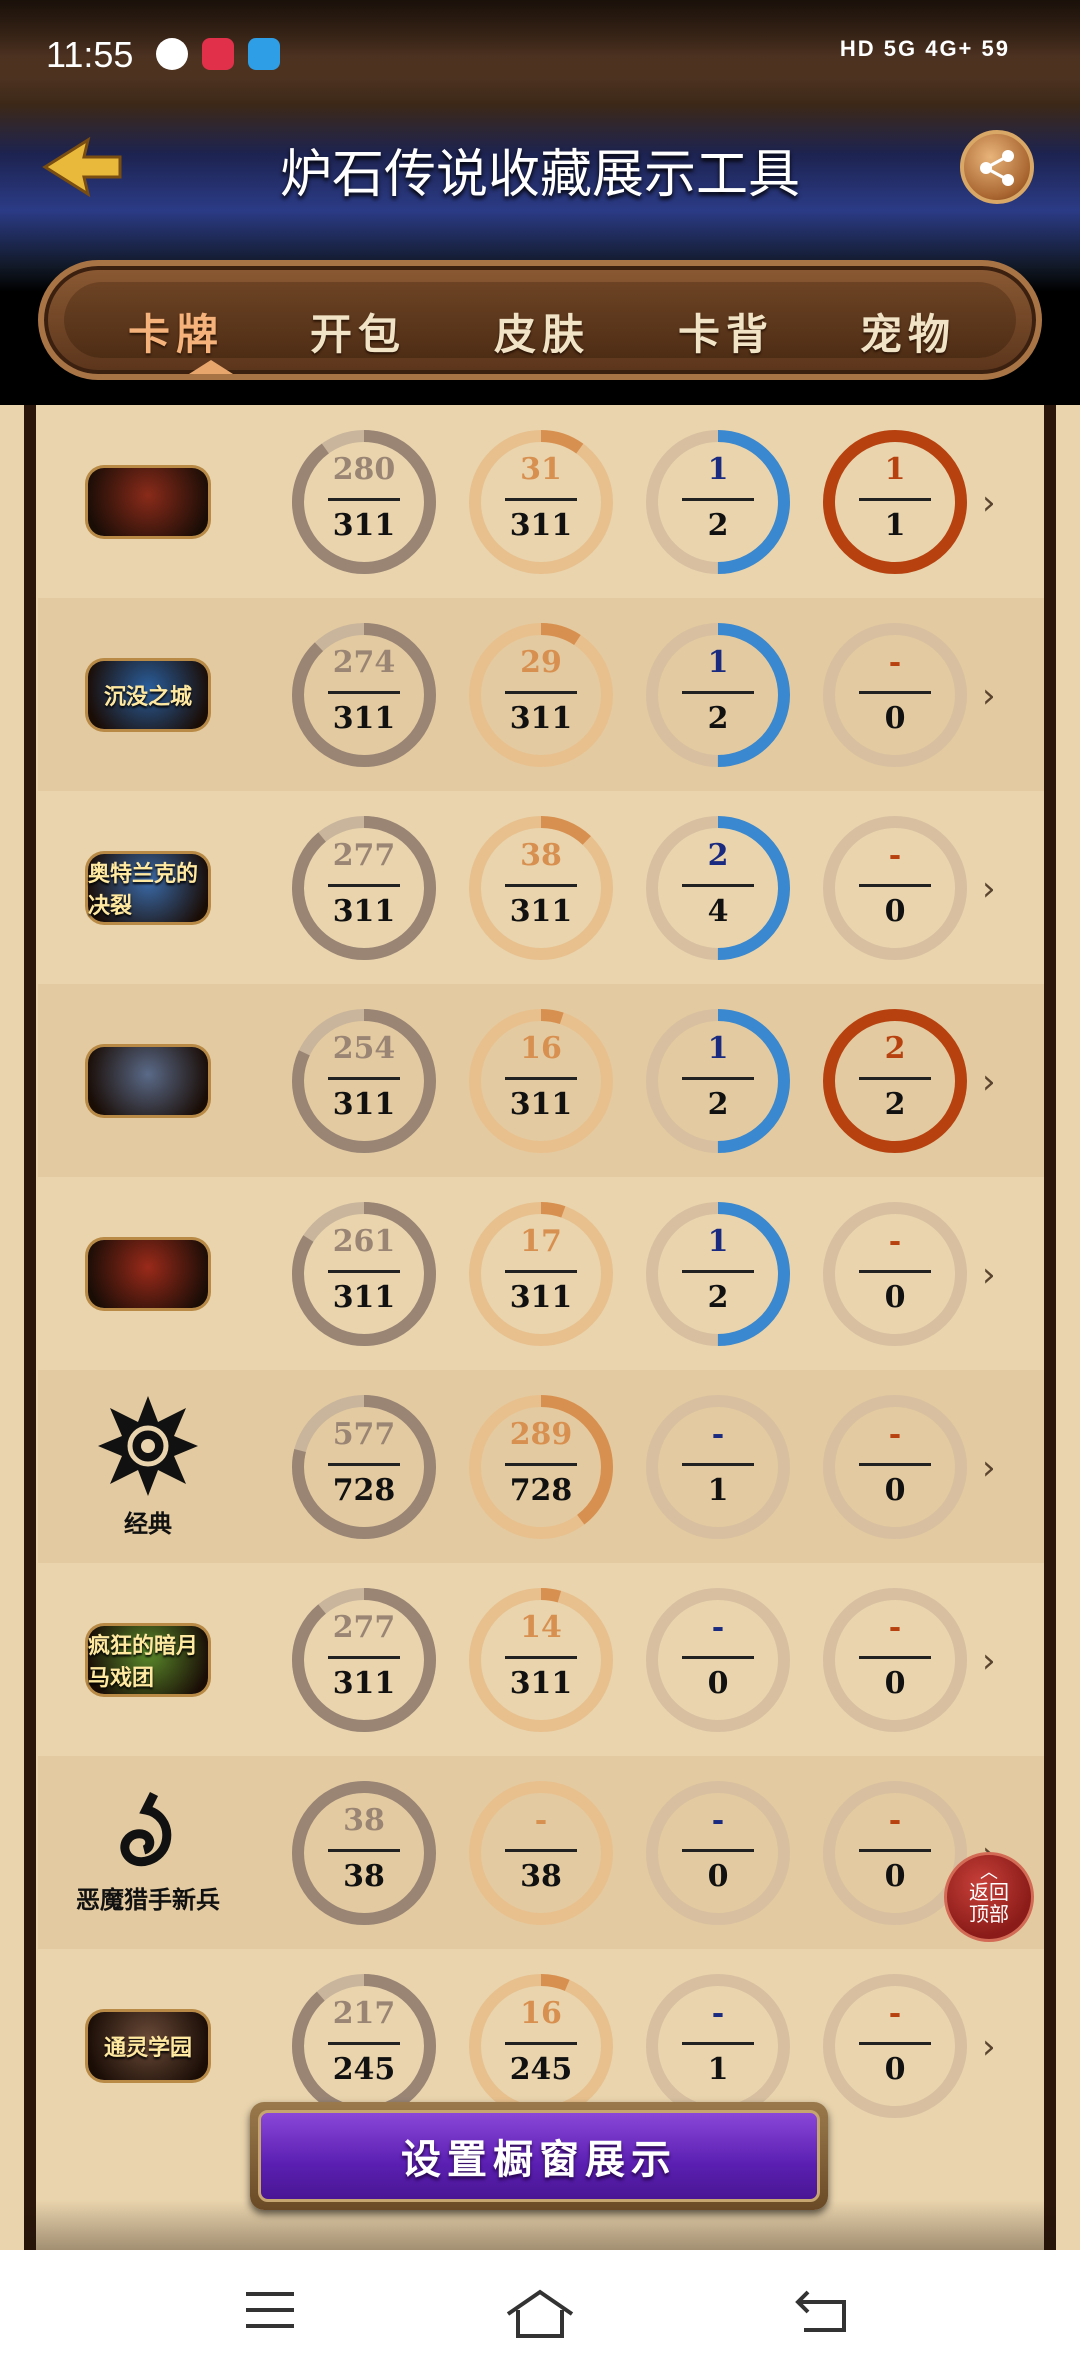 This screenshot has height=2376, width=1080. I want to click on owned-count: 31, so click(541, 469).